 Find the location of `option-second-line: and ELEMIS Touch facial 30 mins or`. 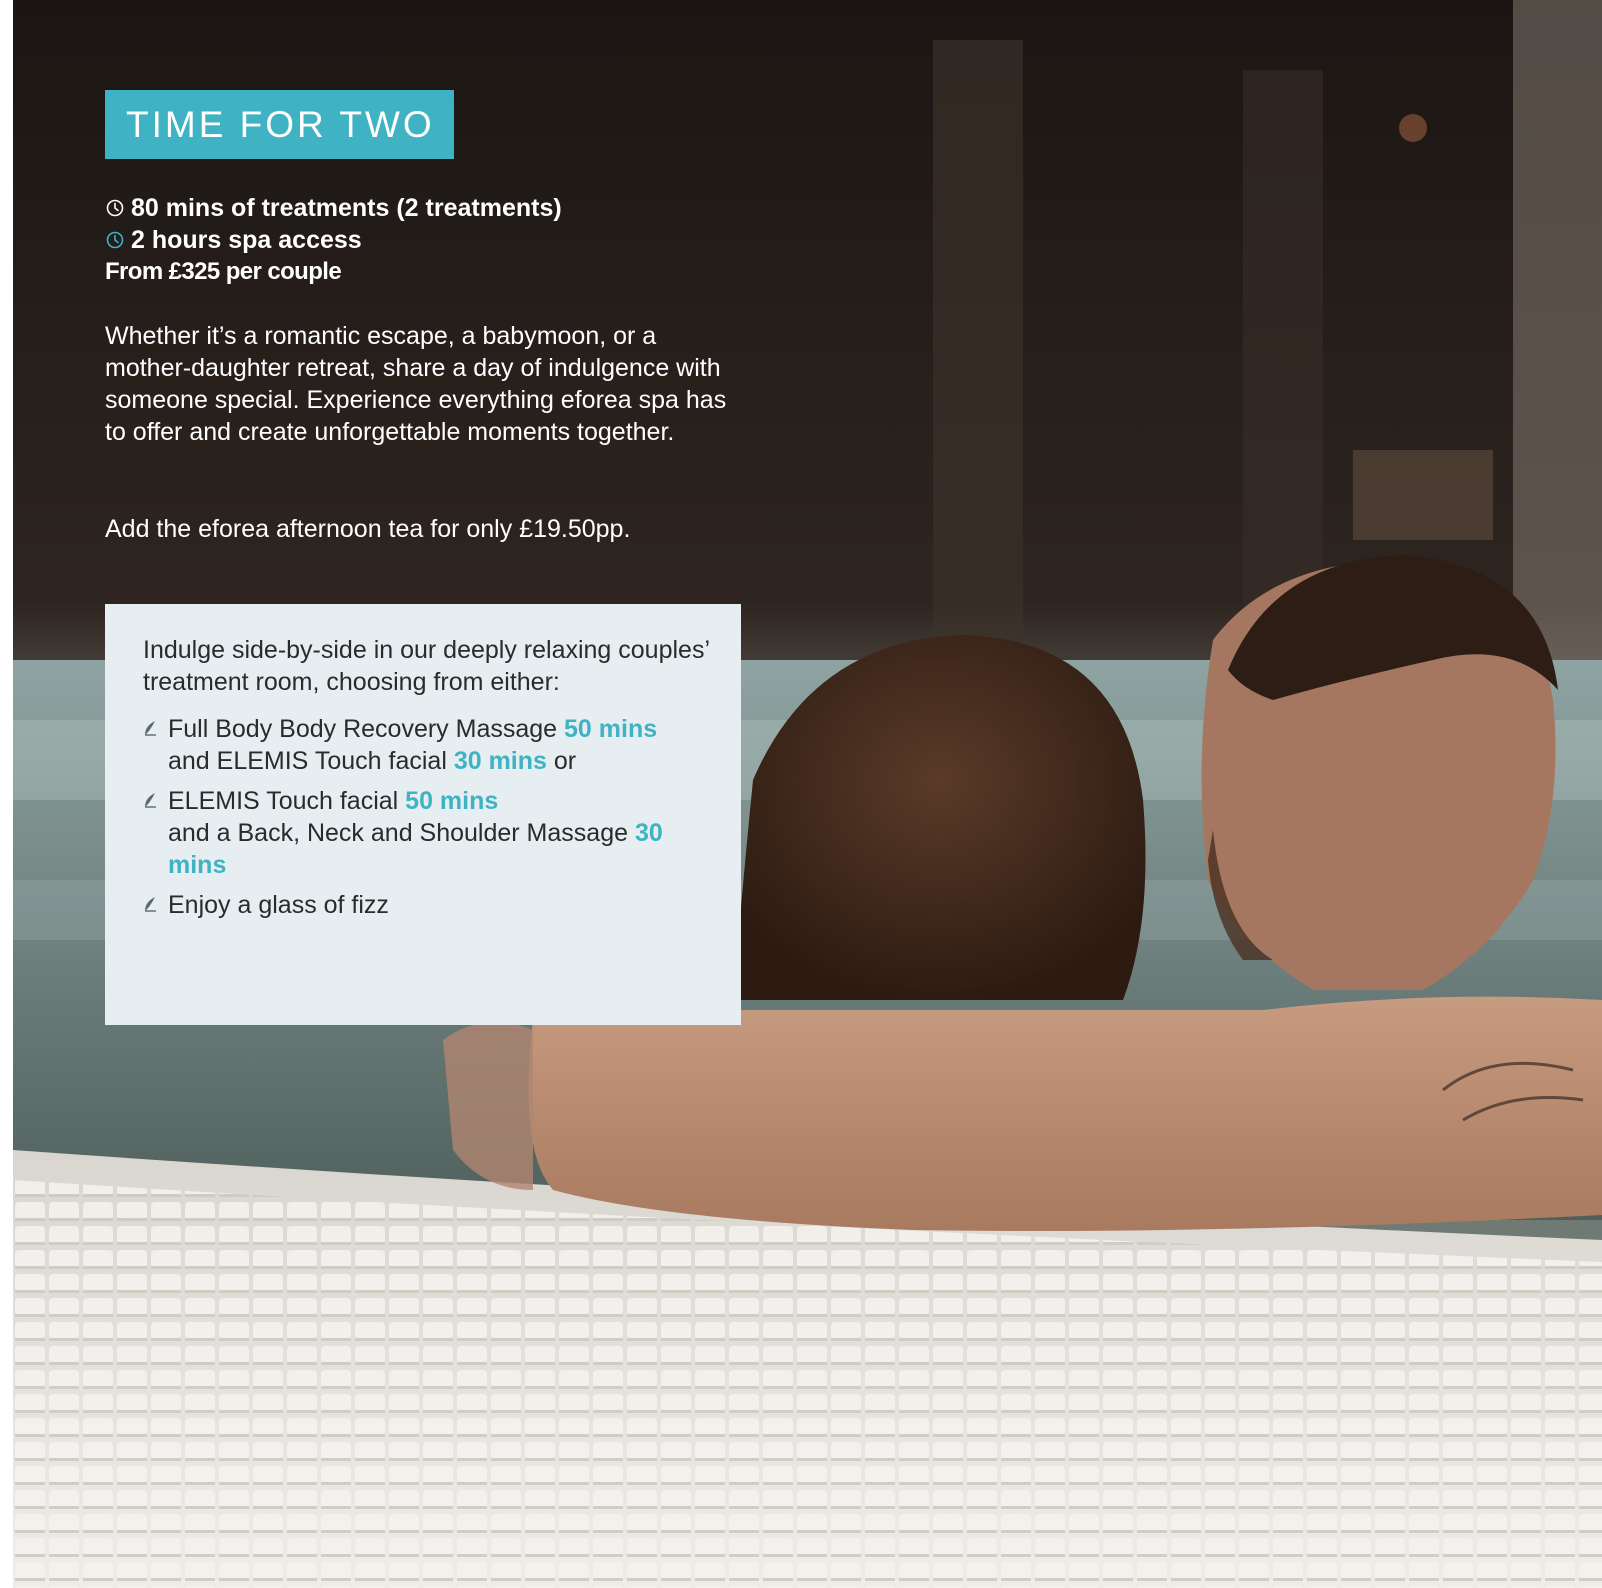

option-second-line: and ELEMIS Touch facial 30 mins or is located at coordinates (428, 761).